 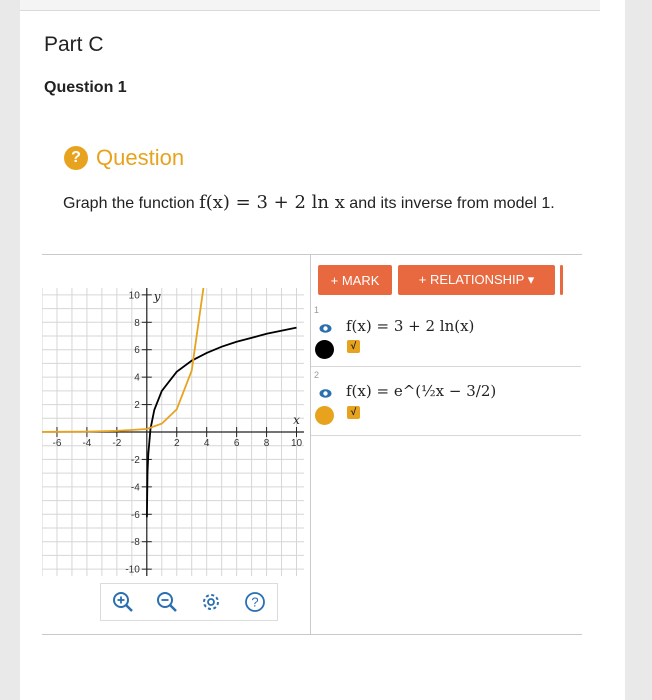 I want to click on gear-icon, so click(x=211, y=602).